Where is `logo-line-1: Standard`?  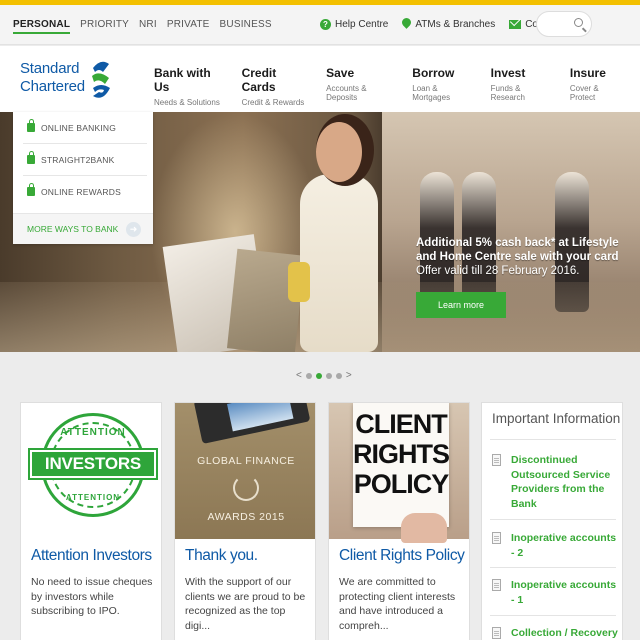 logo-line-1: Standard is located at coordinates (50, 68).